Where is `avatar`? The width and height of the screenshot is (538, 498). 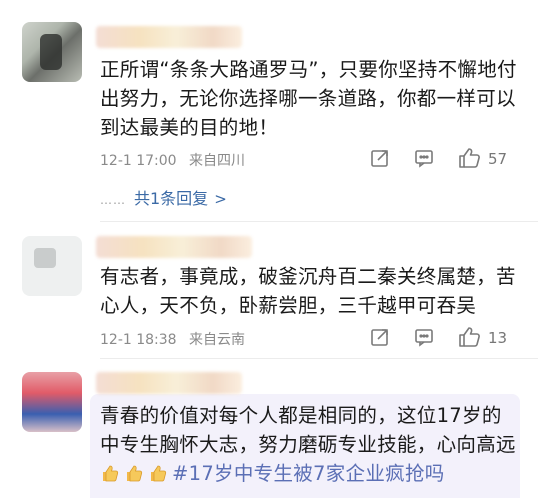
avatar is located at coordinates (52, 402).